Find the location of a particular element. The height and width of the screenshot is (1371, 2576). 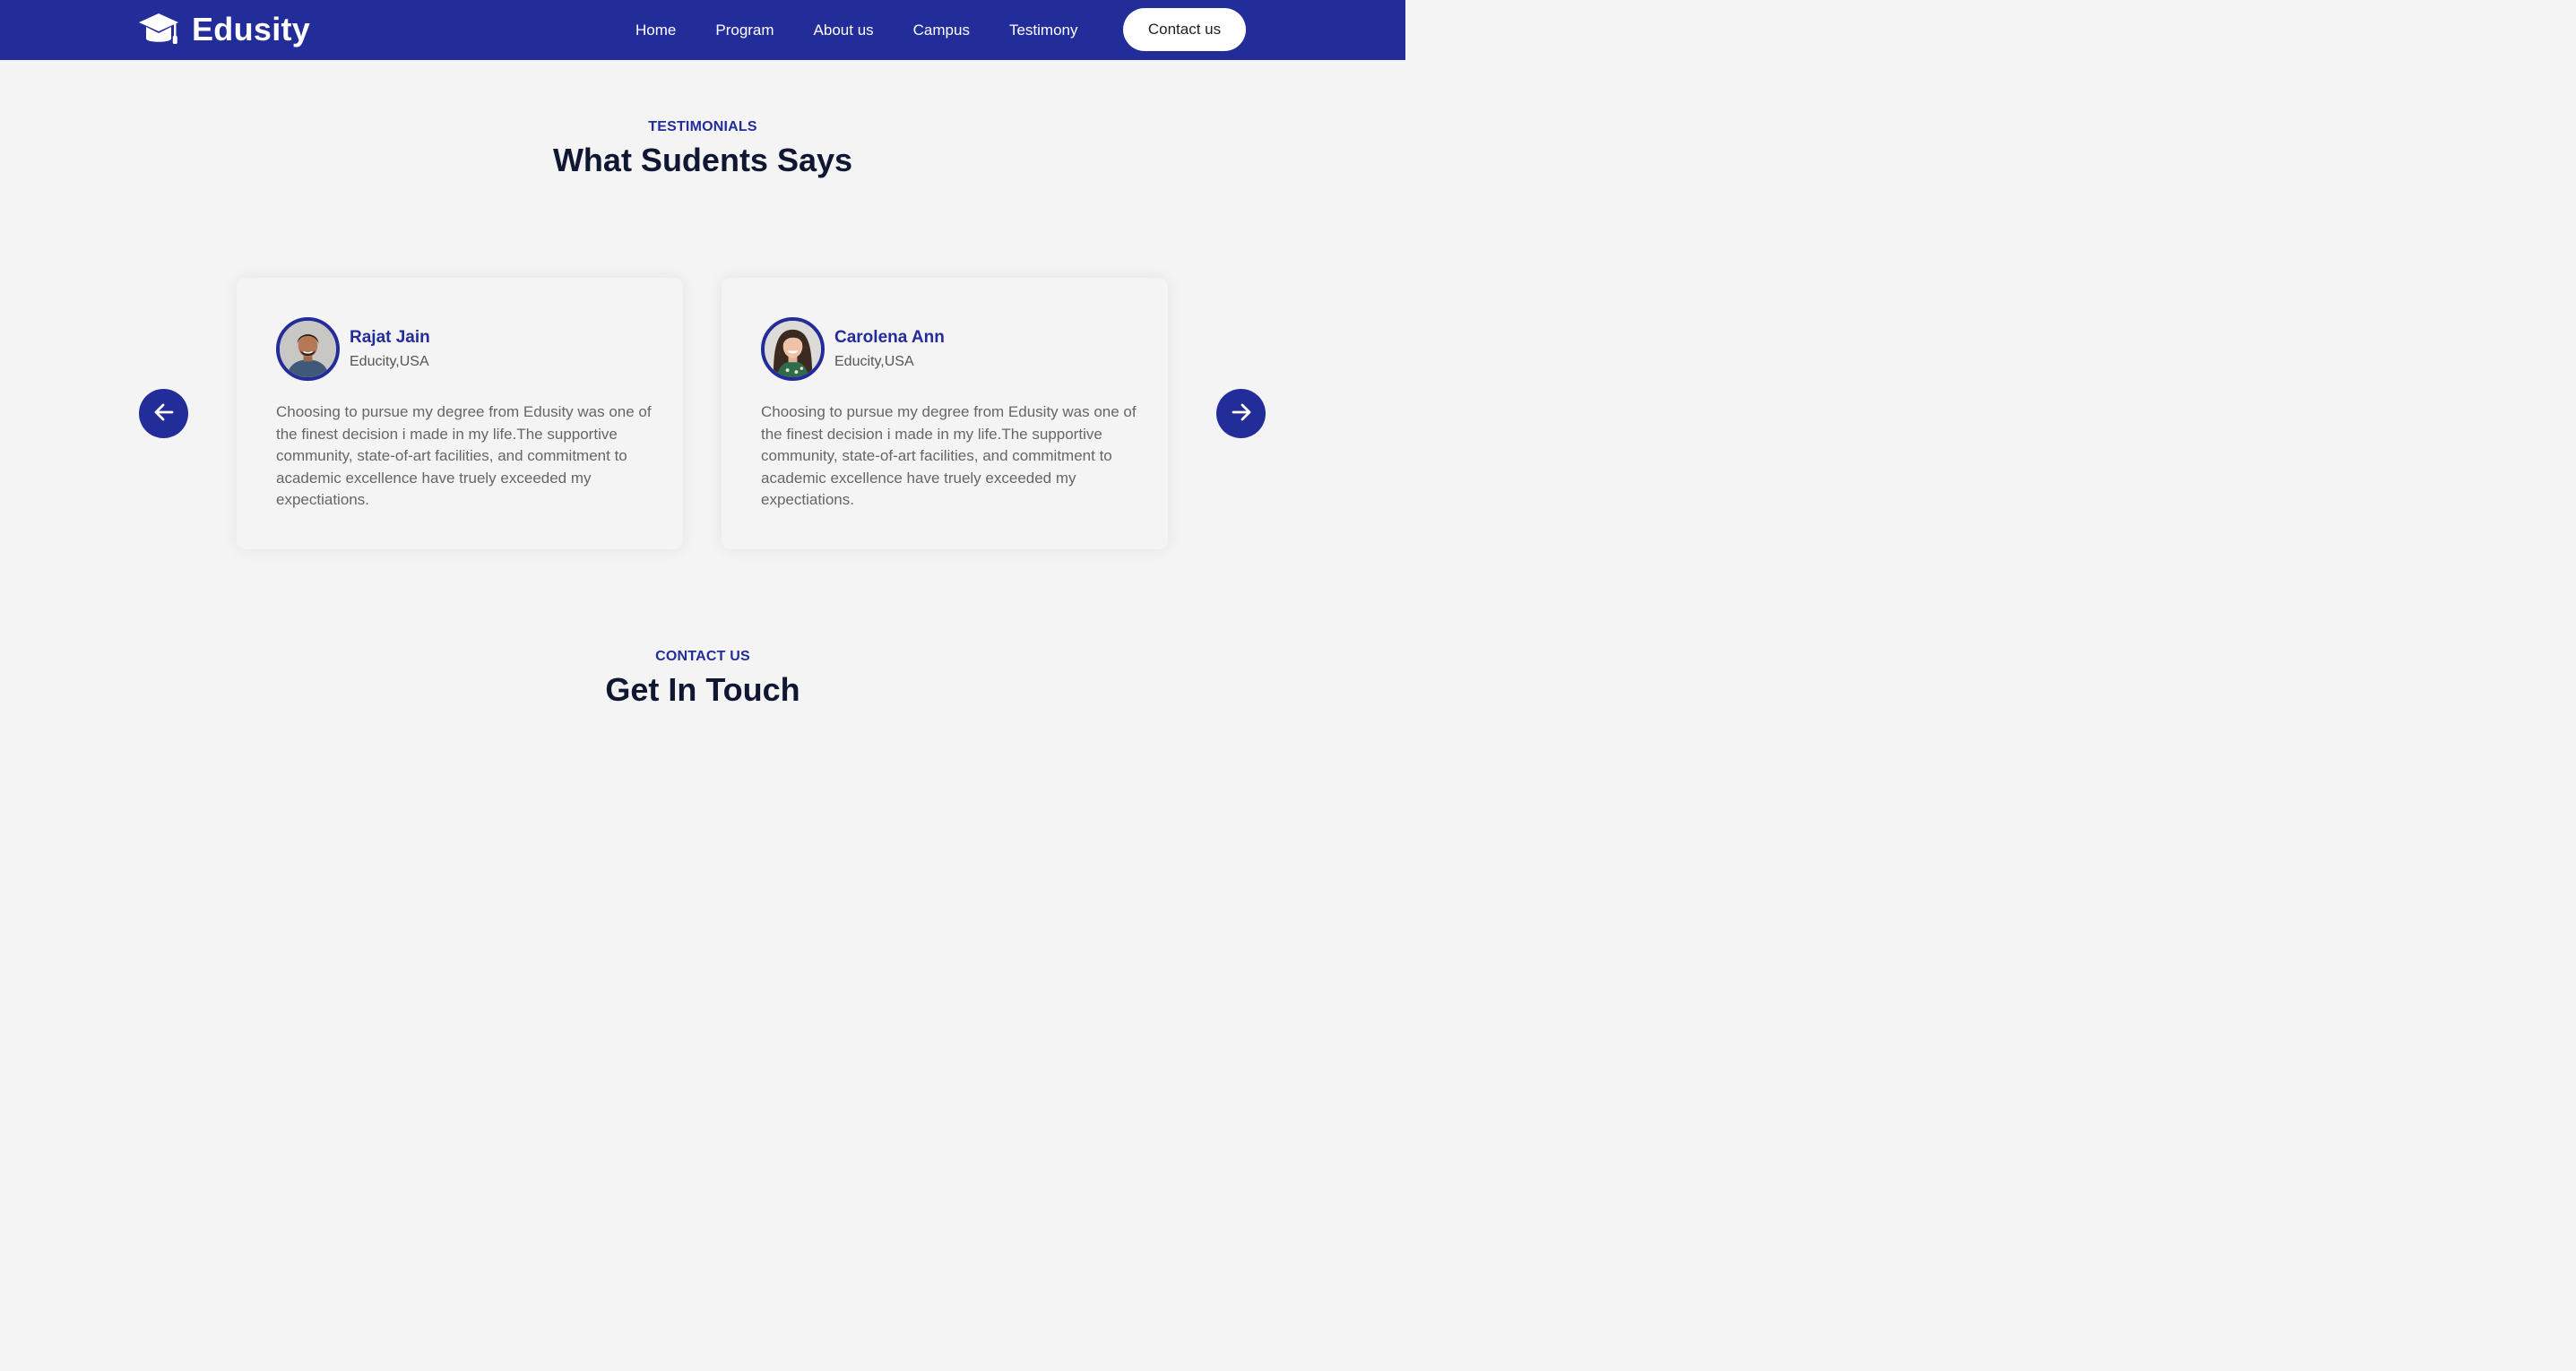

logo: Edusity is located at coordinates (224, 29).